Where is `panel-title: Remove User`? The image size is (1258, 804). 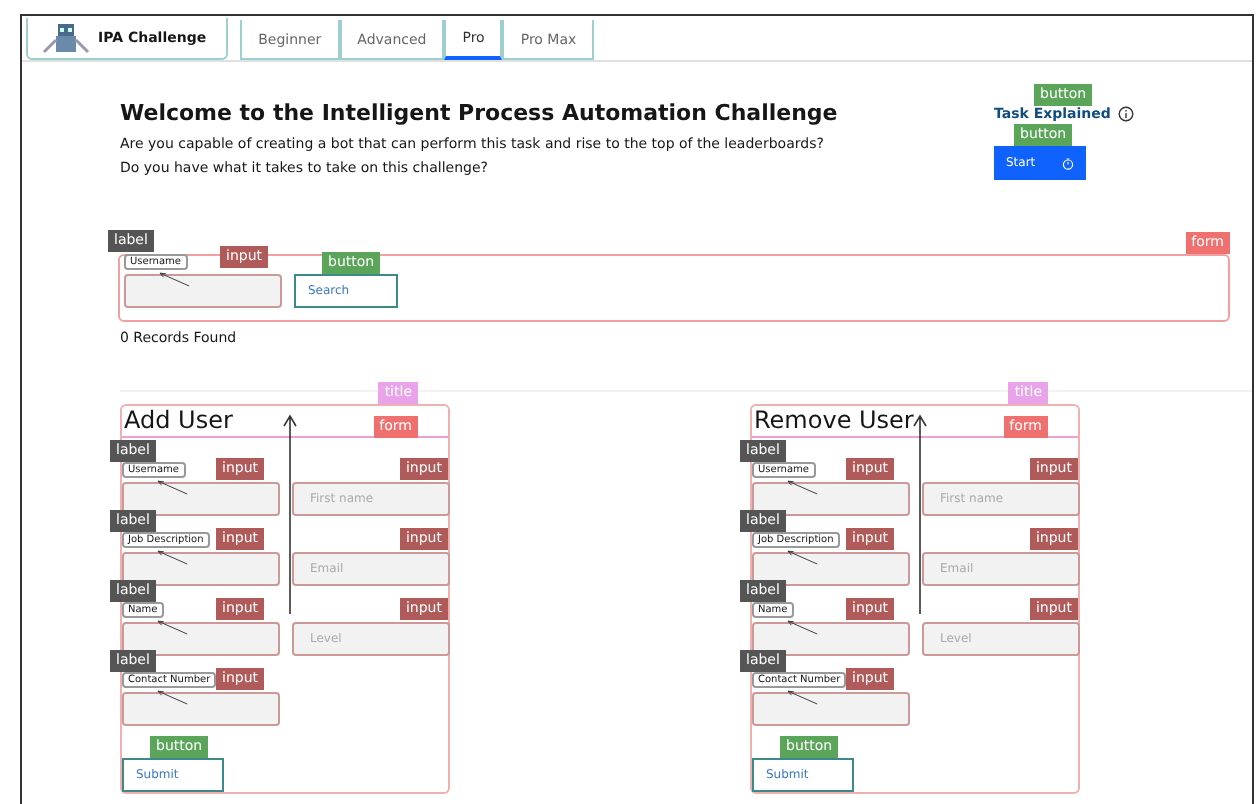 panel-title: Remove User is located at coordinates (834, 420).